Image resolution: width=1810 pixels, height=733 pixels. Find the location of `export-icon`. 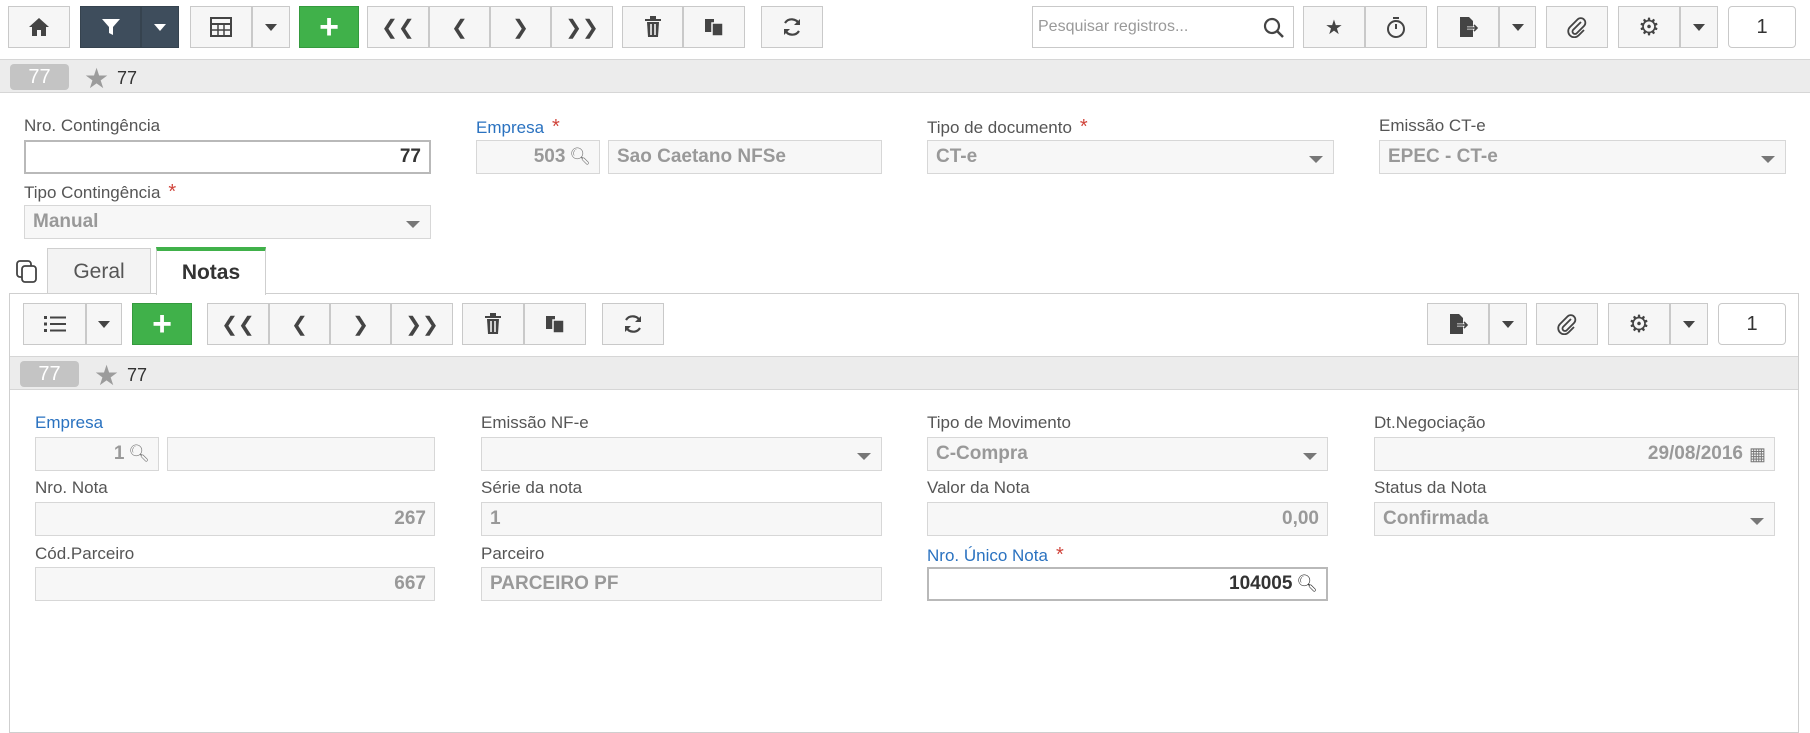

export-icon is located at coordinates (1459, 324).